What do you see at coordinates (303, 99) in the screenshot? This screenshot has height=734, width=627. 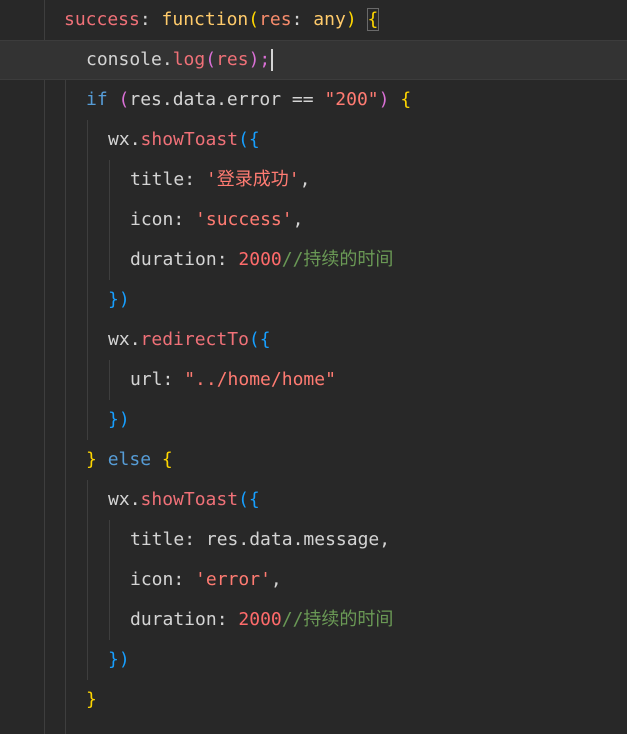 I see `code-token: ==` at bounding box center [303, 99].